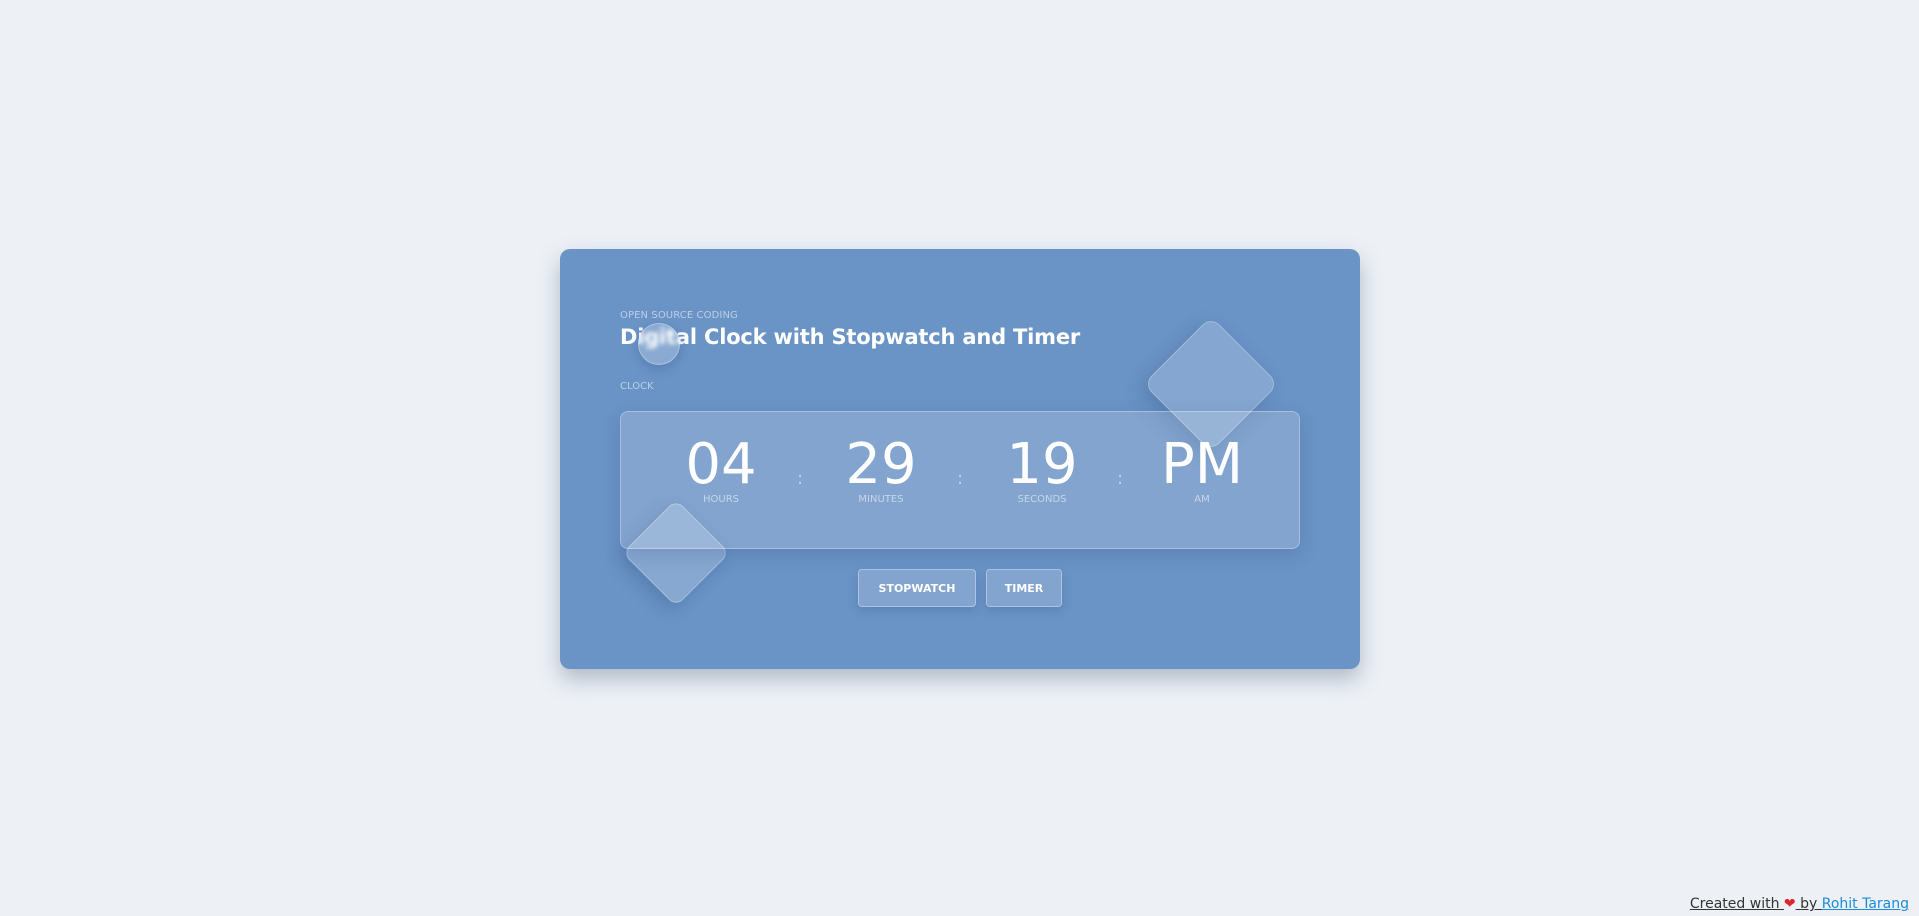 This screenshot has width=1919, height=916. I want to click on author-link: Rohit Tarang, so click(1865, 904).